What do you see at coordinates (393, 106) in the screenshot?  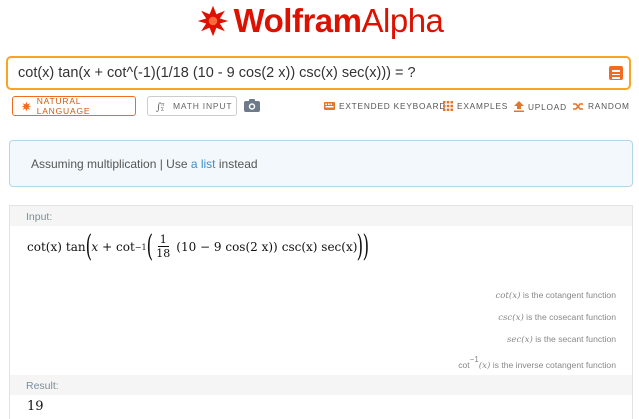 I see `extended-keyboard-label: EXTENDED KEYBOARD` at bounding box center [393, 106].